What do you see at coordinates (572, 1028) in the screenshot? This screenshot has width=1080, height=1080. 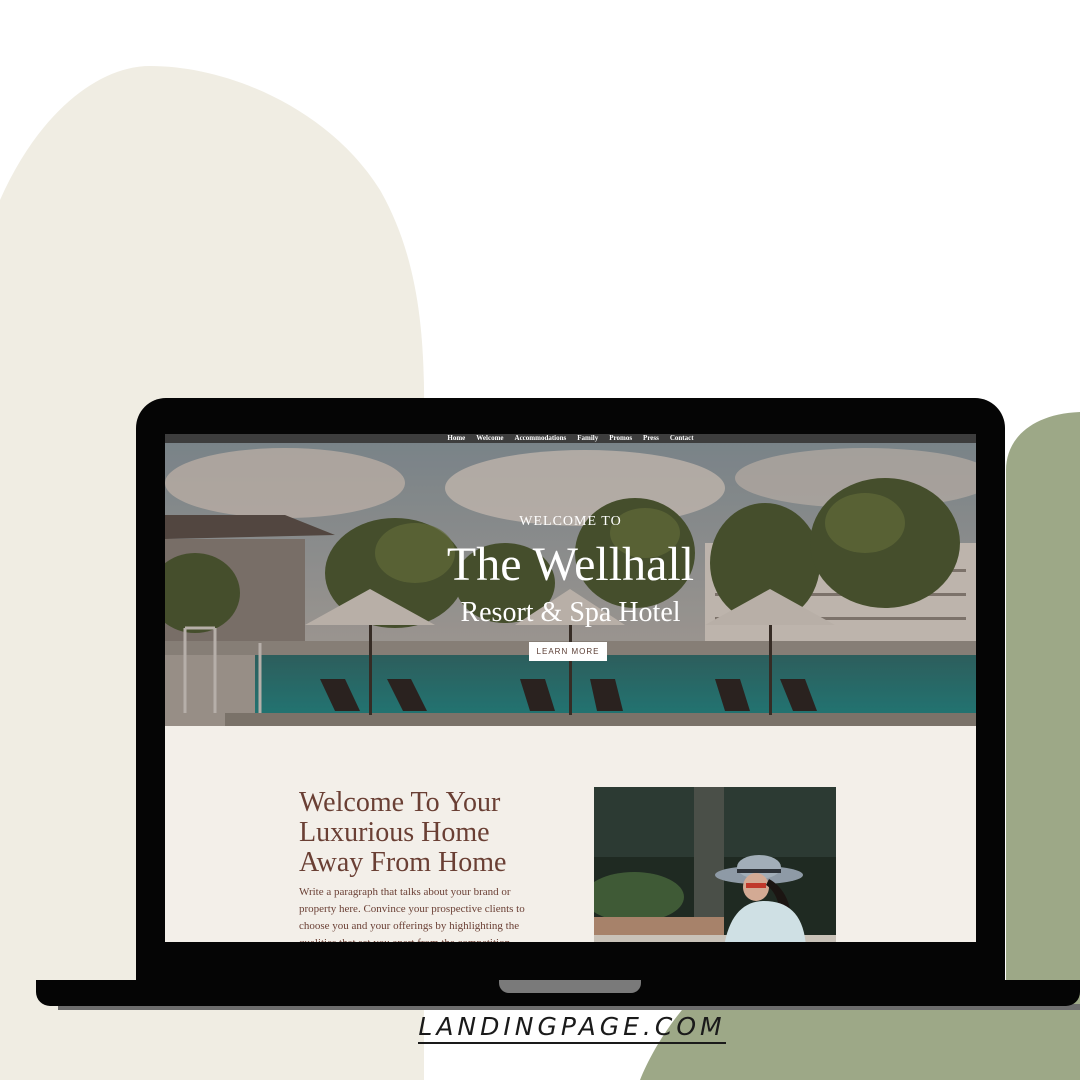 I see `brand-link: LANDINGPAGE.COM` at bounding box center [572, 1028].